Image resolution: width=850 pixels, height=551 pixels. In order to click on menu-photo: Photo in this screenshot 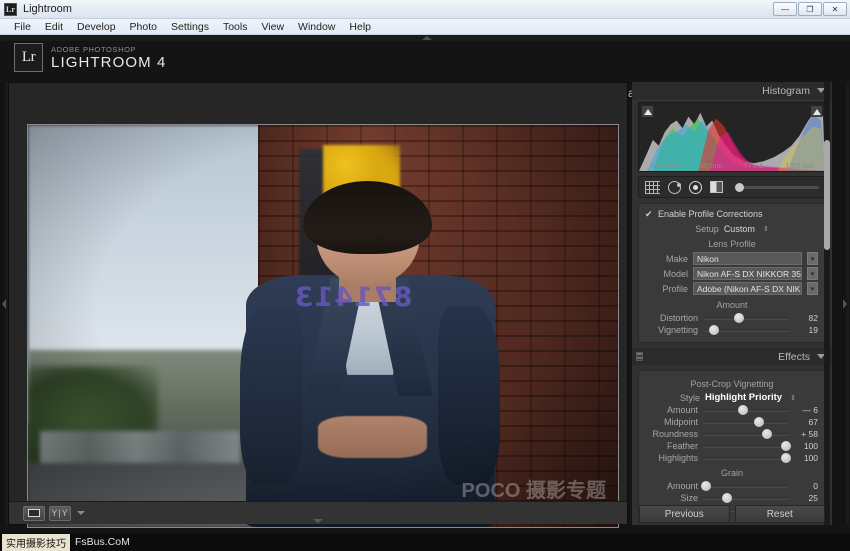, I will do `click(143, 27)`.